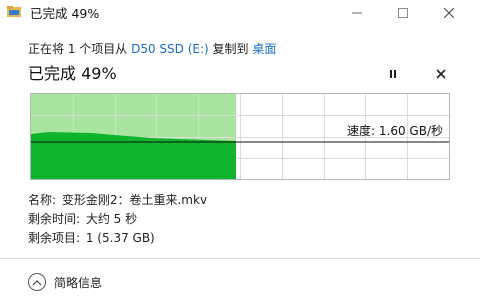 The height and width of the screenshot is (300, 480). I want to click on items-remaining-value: 1 (5.37 GB), so click(120, 238).